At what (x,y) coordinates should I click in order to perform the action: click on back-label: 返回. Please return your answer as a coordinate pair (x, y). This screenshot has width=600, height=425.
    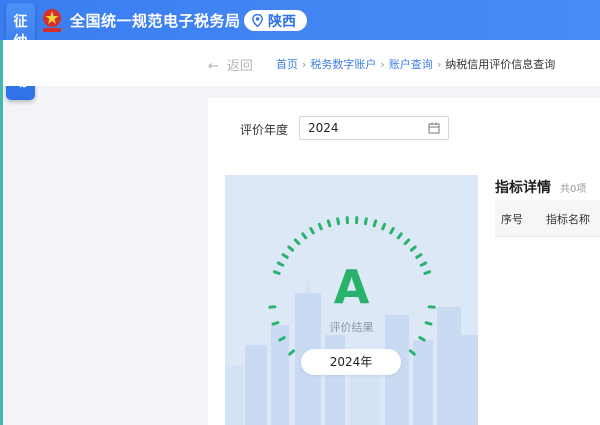
    Looking at the image, I should click on (239, 66).